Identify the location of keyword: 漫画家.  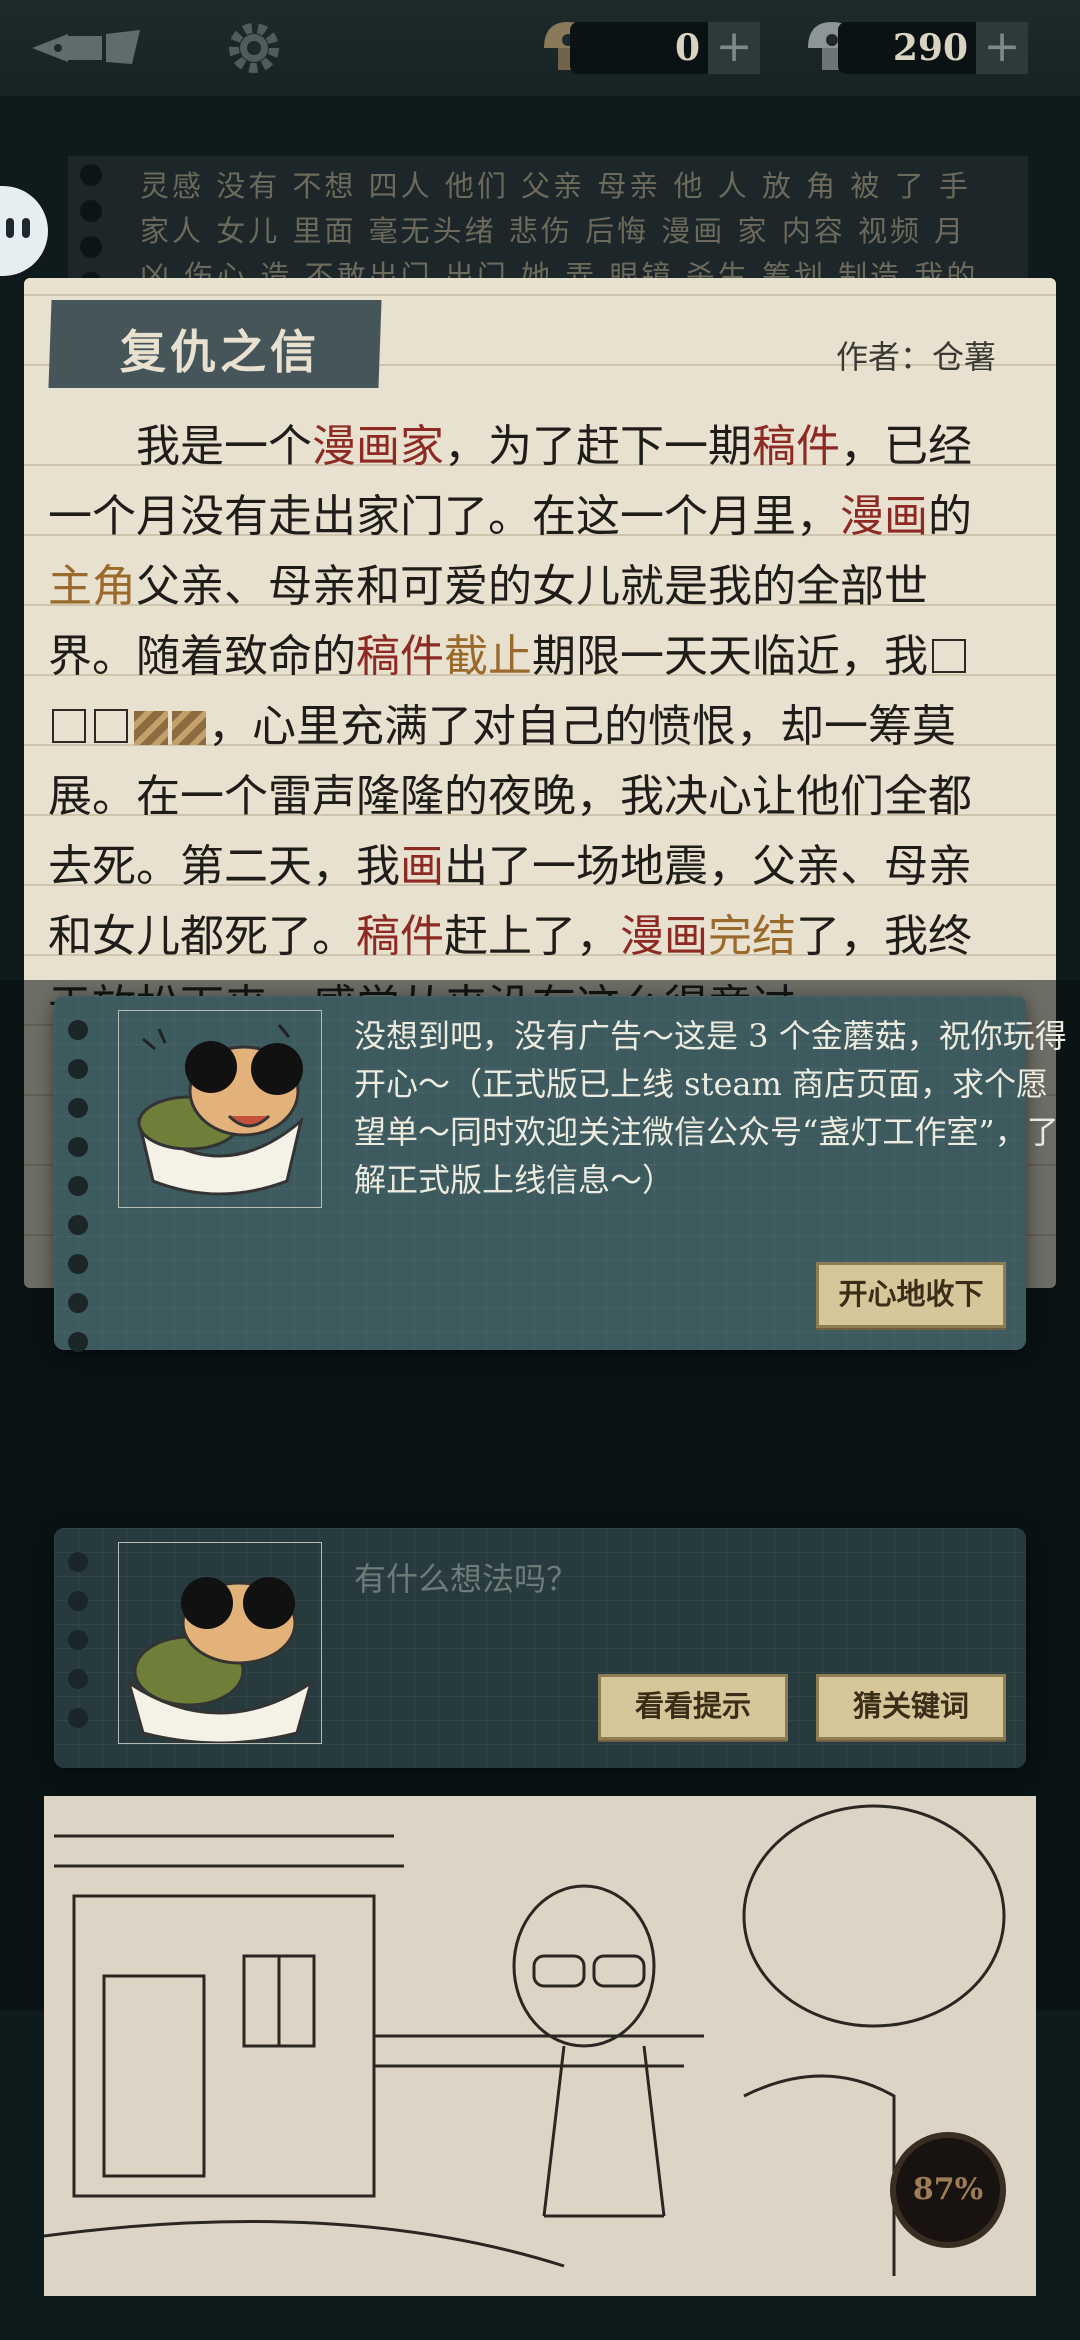
(378, 446).